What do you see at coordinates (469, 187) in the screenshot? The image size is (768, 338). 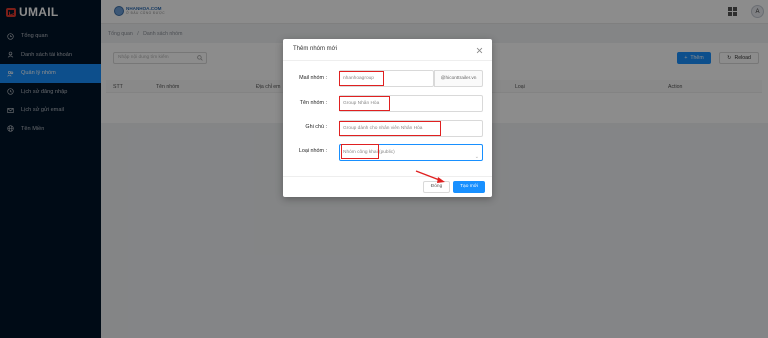 I see `create-button: Tạo mới` at bounding box center [469, 187].